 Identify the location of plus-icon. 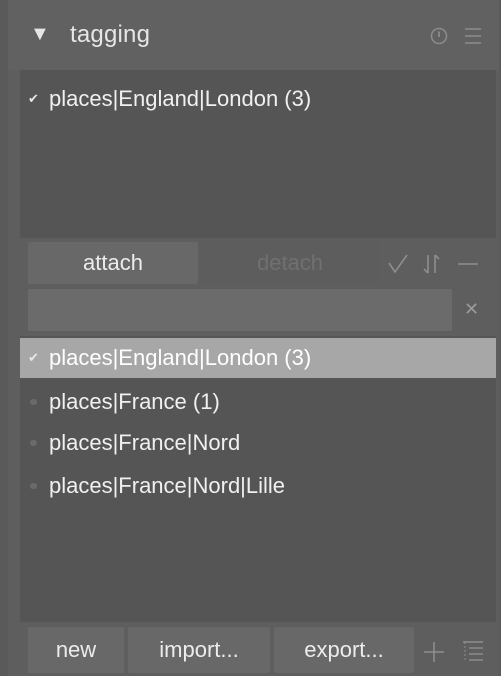
(434, 652).